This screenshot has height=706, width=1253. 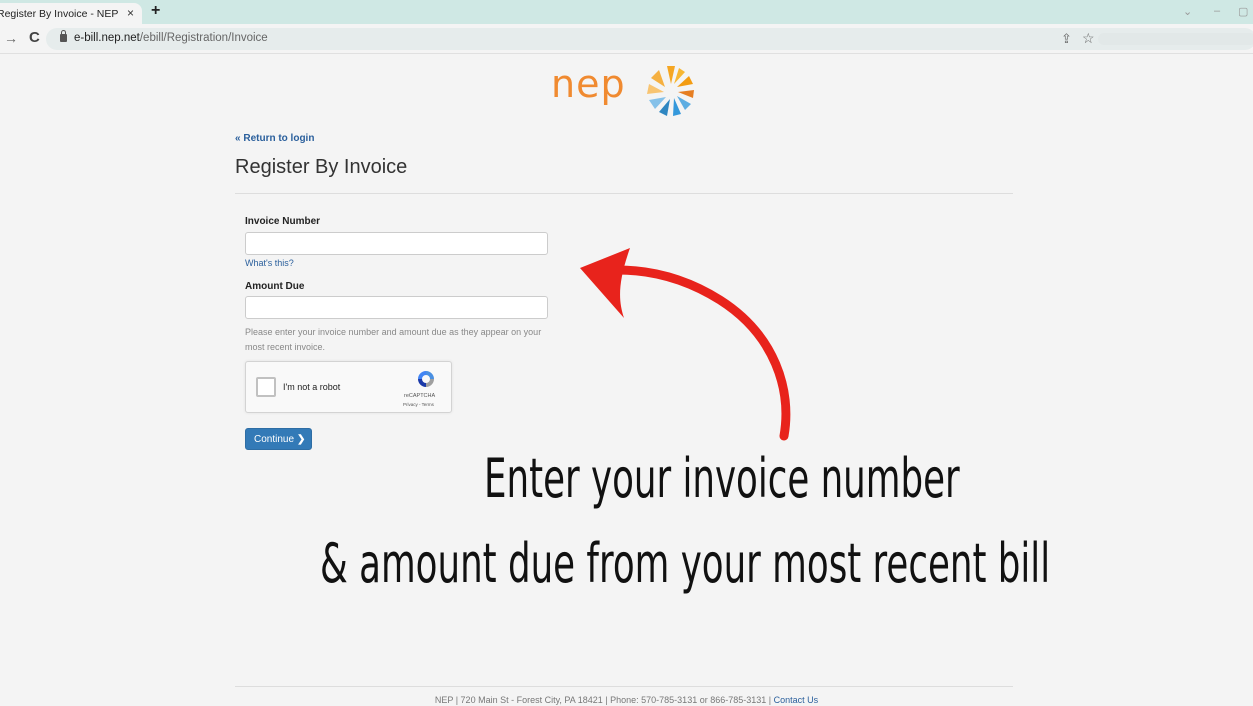 What do you see at coordinates (722, 478) in the screenshot?
I see `overlay-caption-line1: Enter your invoice number` at bounding box center [722, 478].